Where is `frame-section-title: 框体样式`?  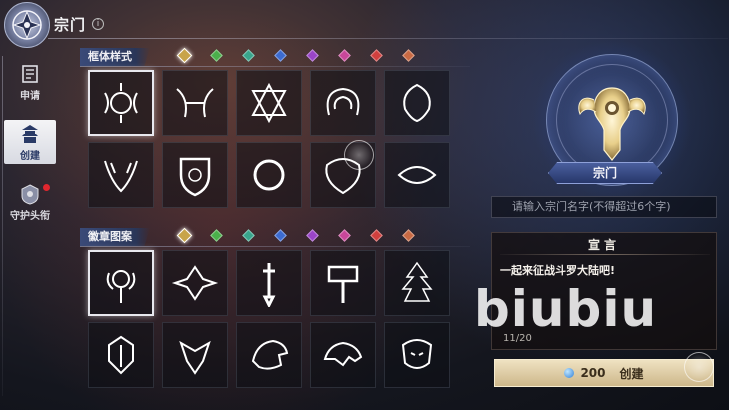
frame-section-title: 框体样式 is located at coordinates (115, 57).